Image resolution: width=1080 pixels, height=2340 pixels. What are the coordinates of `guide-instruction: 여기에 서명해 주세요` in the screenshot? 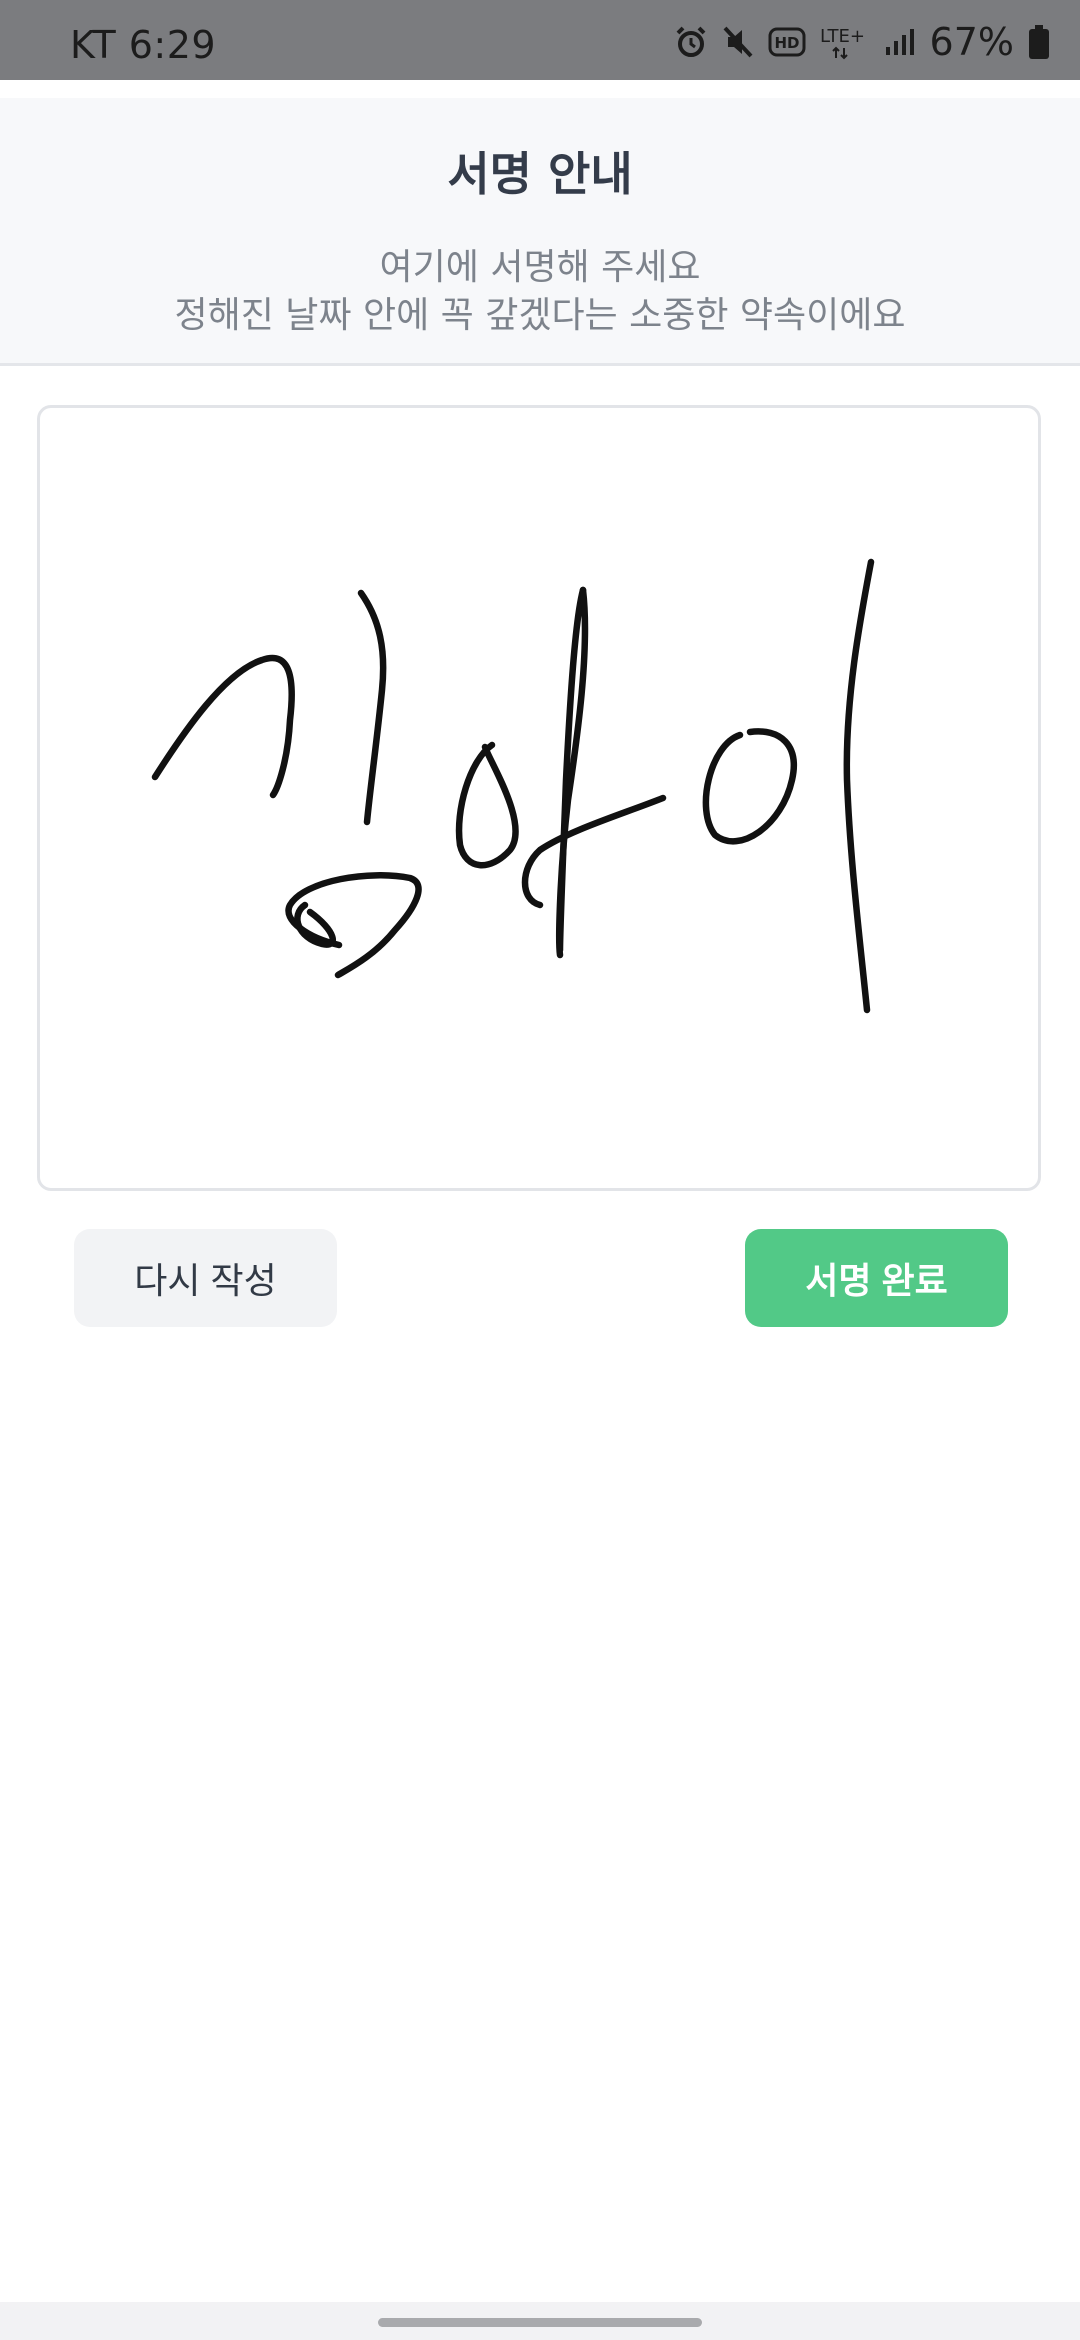 It's located at (540, 267).